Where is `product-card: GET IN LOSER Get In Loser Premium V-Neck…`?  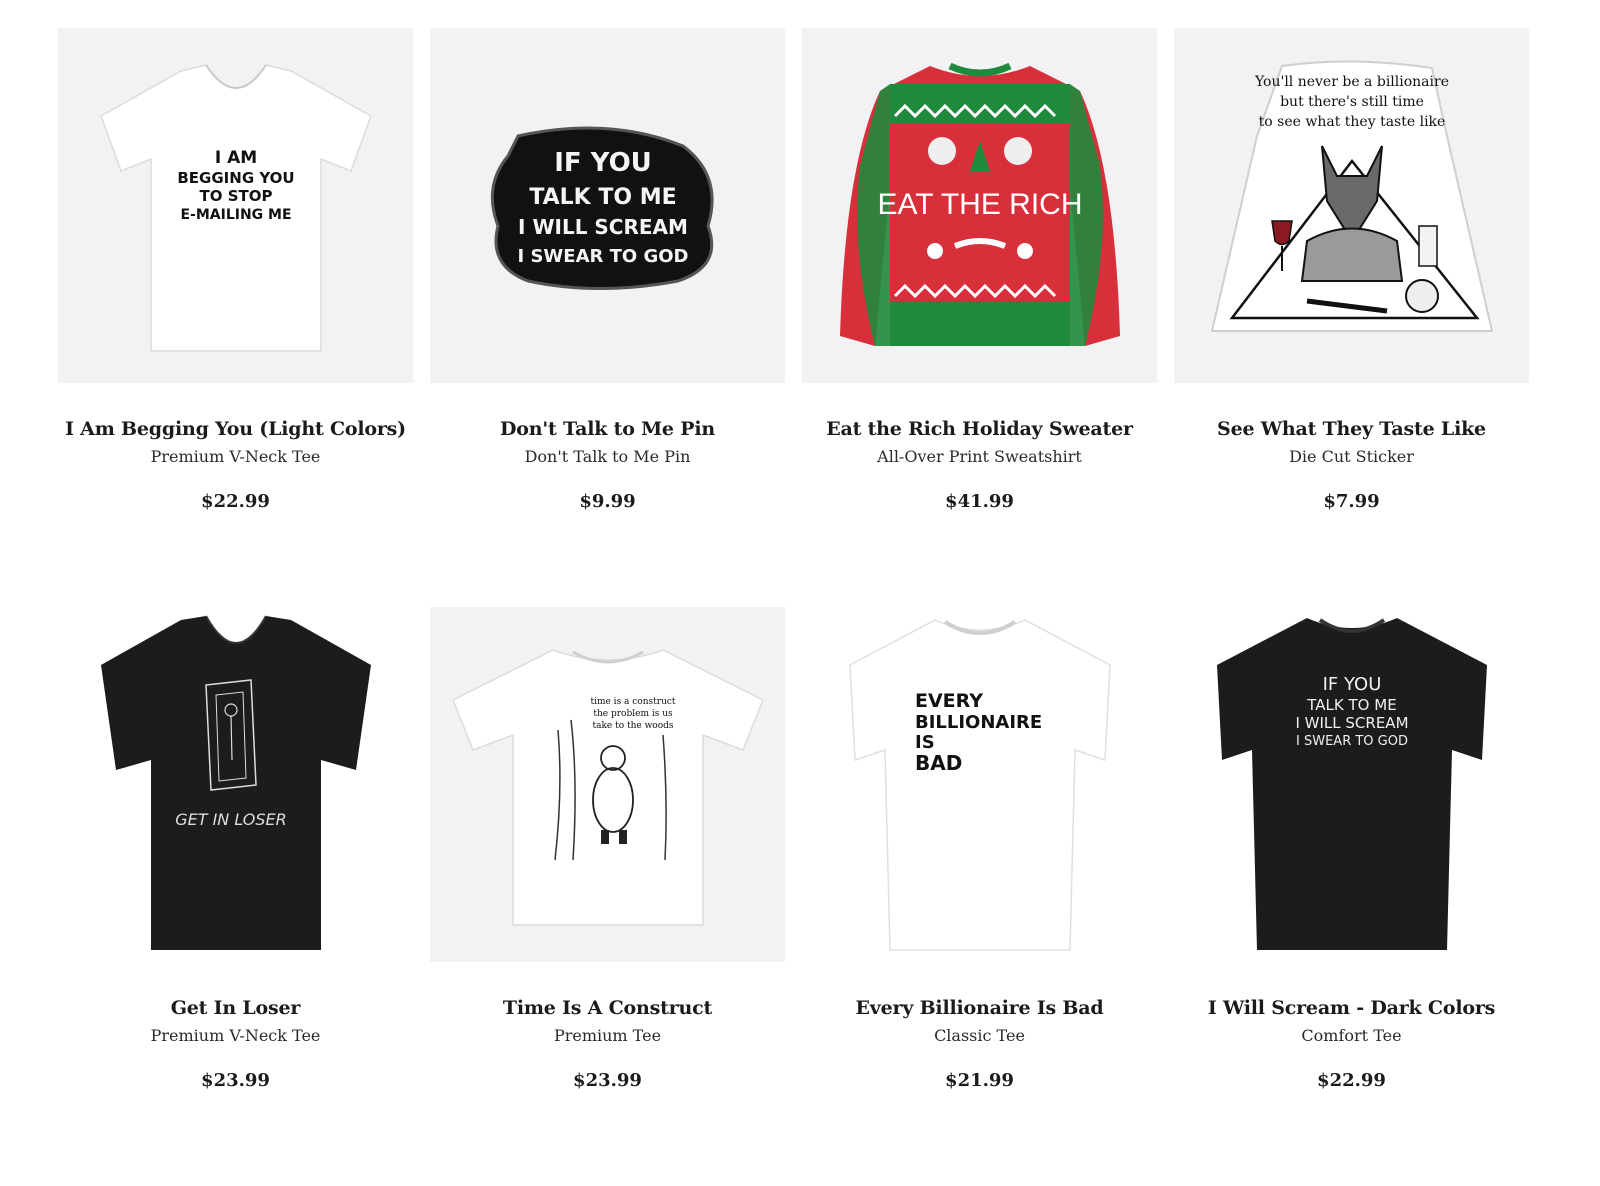
product-card: GET IN LOSER Get In Loser Premium V-Neck… is located at coordinates (235, 896).